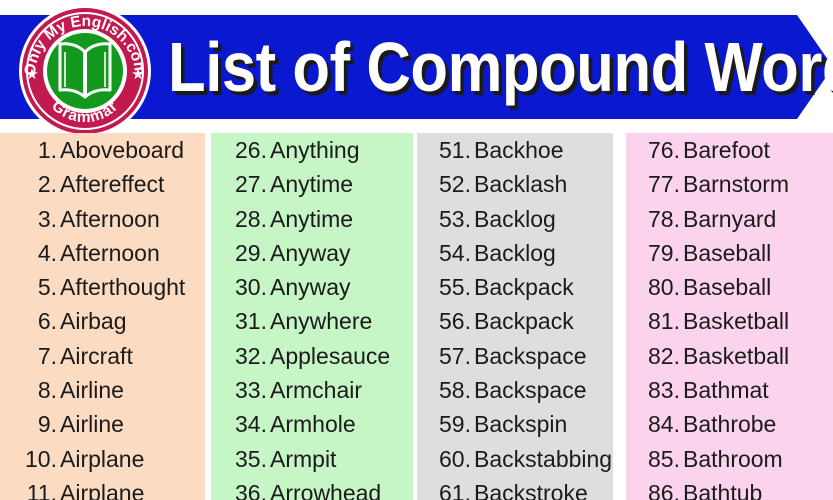 Image resolution: width=833 pixels, height=500 pixels. What do you see at coordinates (41, 489) in the screenshot?
I see `list-item-number: 11.` at bounding box center [41, 489].